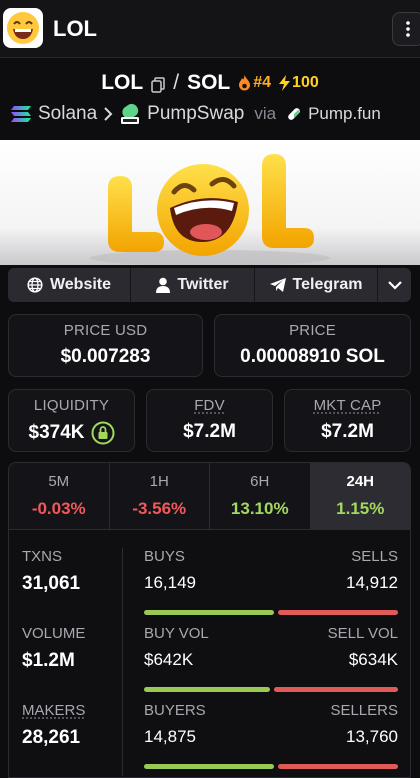 The image size is (420, 778). Describe the element at coordinates (51, 583) in the screenshot. I see `txns-value: 31,061` at that location.